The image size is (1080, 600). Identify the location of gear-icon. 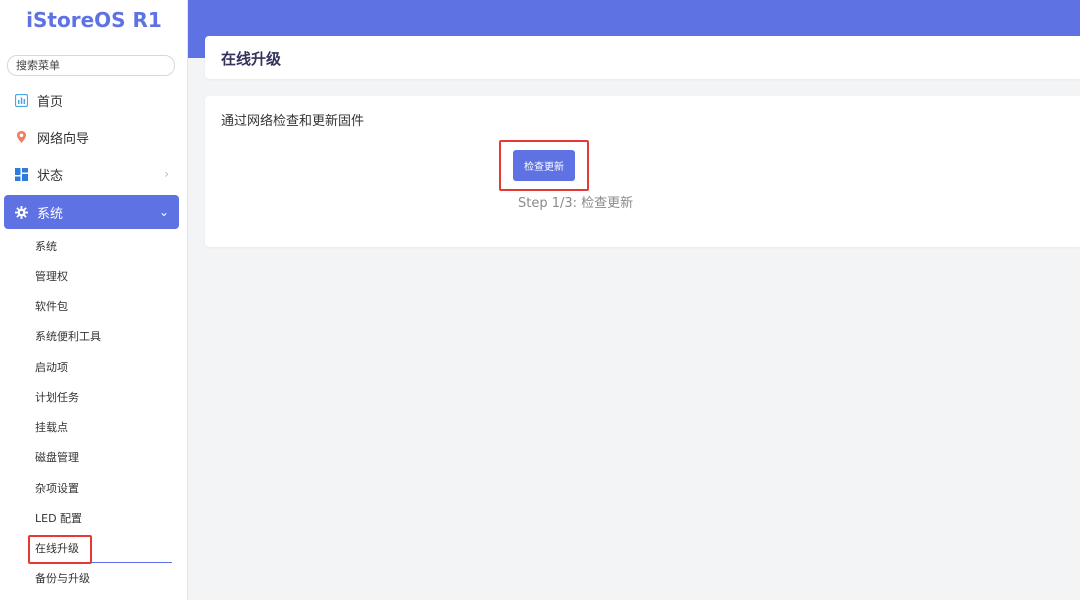
(21, 212).